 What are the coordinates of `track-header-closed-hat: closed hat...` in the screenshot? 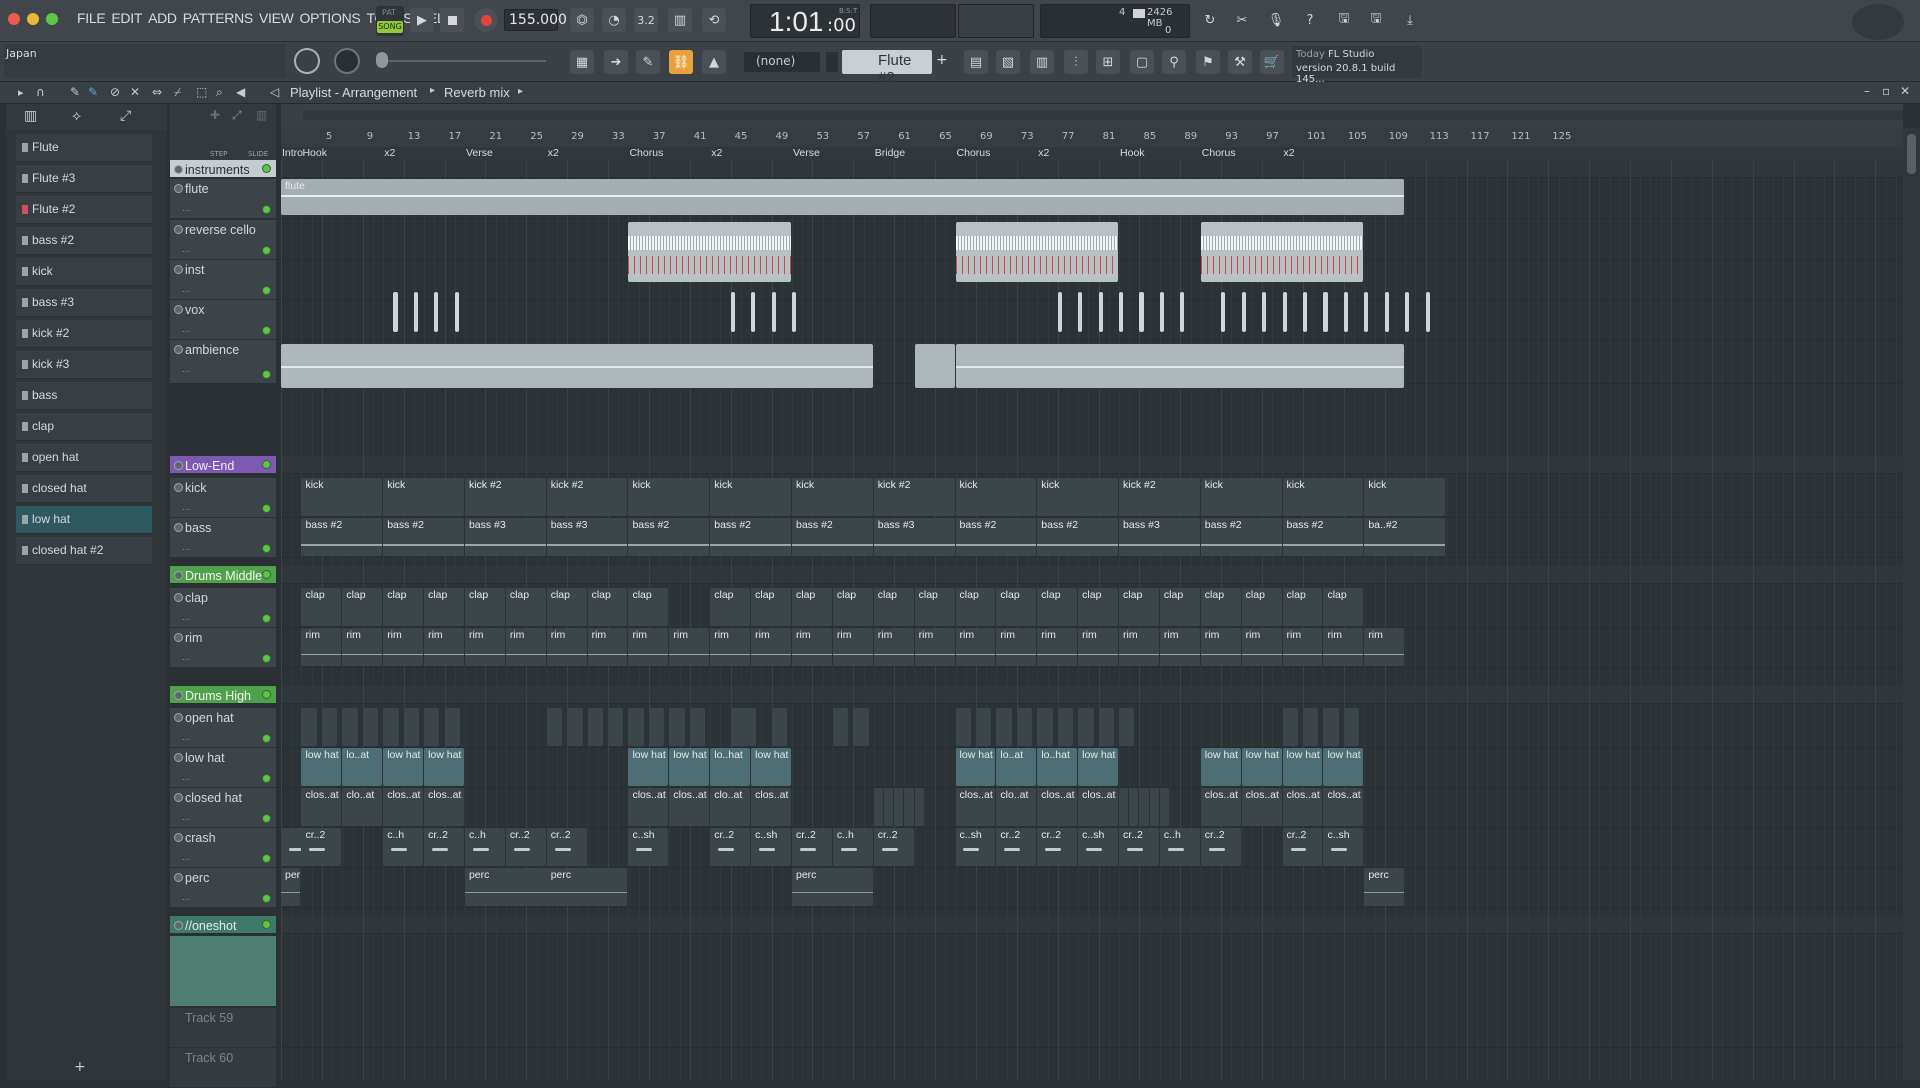 It's located at (223, 808).